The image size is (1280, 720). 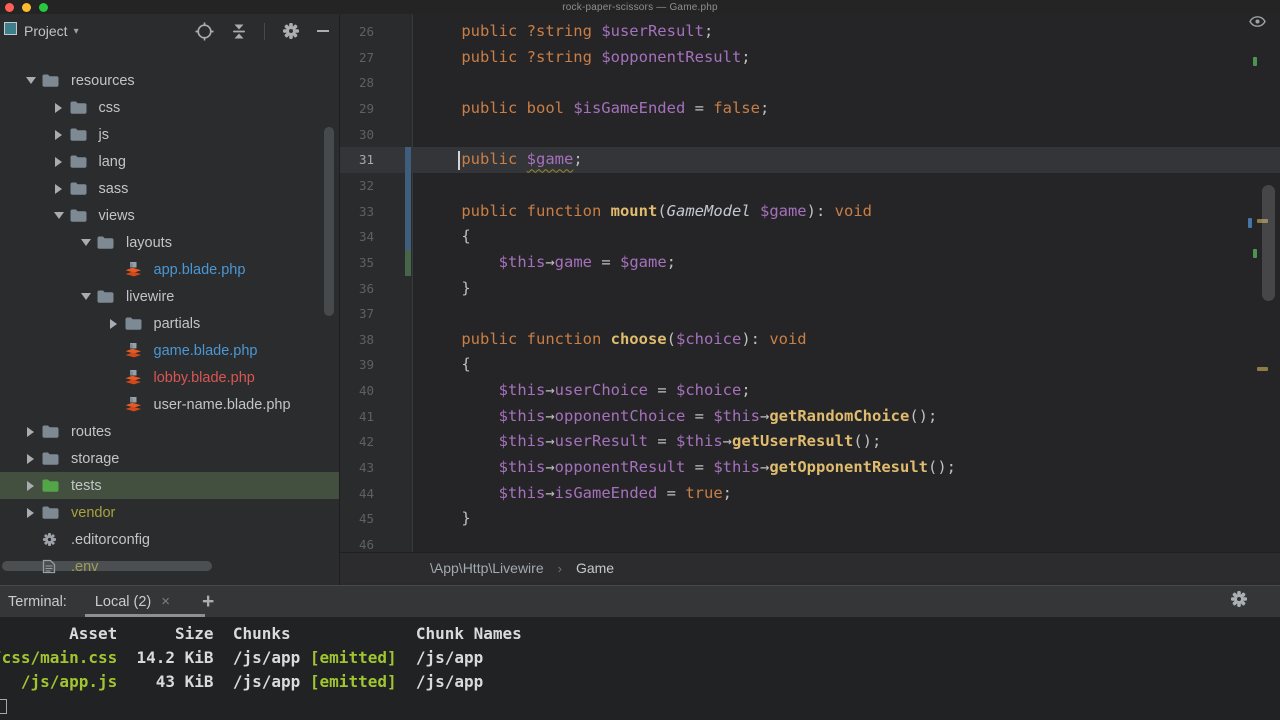 I want to click on line-number: 33, so click(x=358, y=212).